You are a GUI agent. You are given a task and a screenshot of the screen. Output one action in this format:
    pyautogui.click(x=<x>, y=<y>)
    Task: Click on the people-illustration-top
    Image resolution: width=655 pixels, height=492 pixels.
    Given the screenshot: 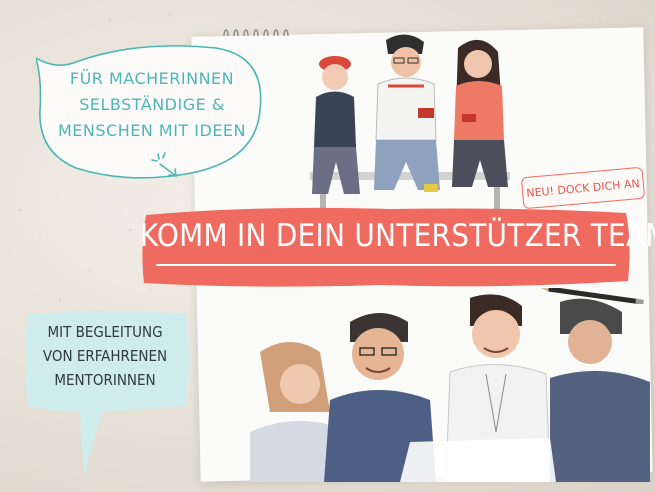 What is the action you would take?
    pyautogui.click(x=410, y=122)
    